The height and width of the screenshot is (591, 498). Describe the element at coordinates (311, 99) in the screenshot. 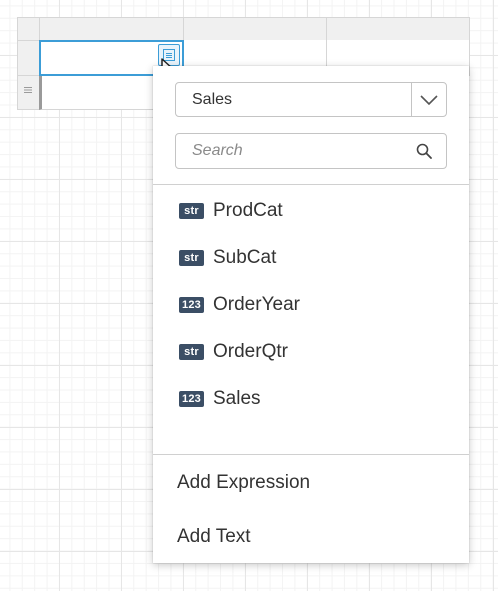

I see `dataset-dropdown: Sales` at that location.